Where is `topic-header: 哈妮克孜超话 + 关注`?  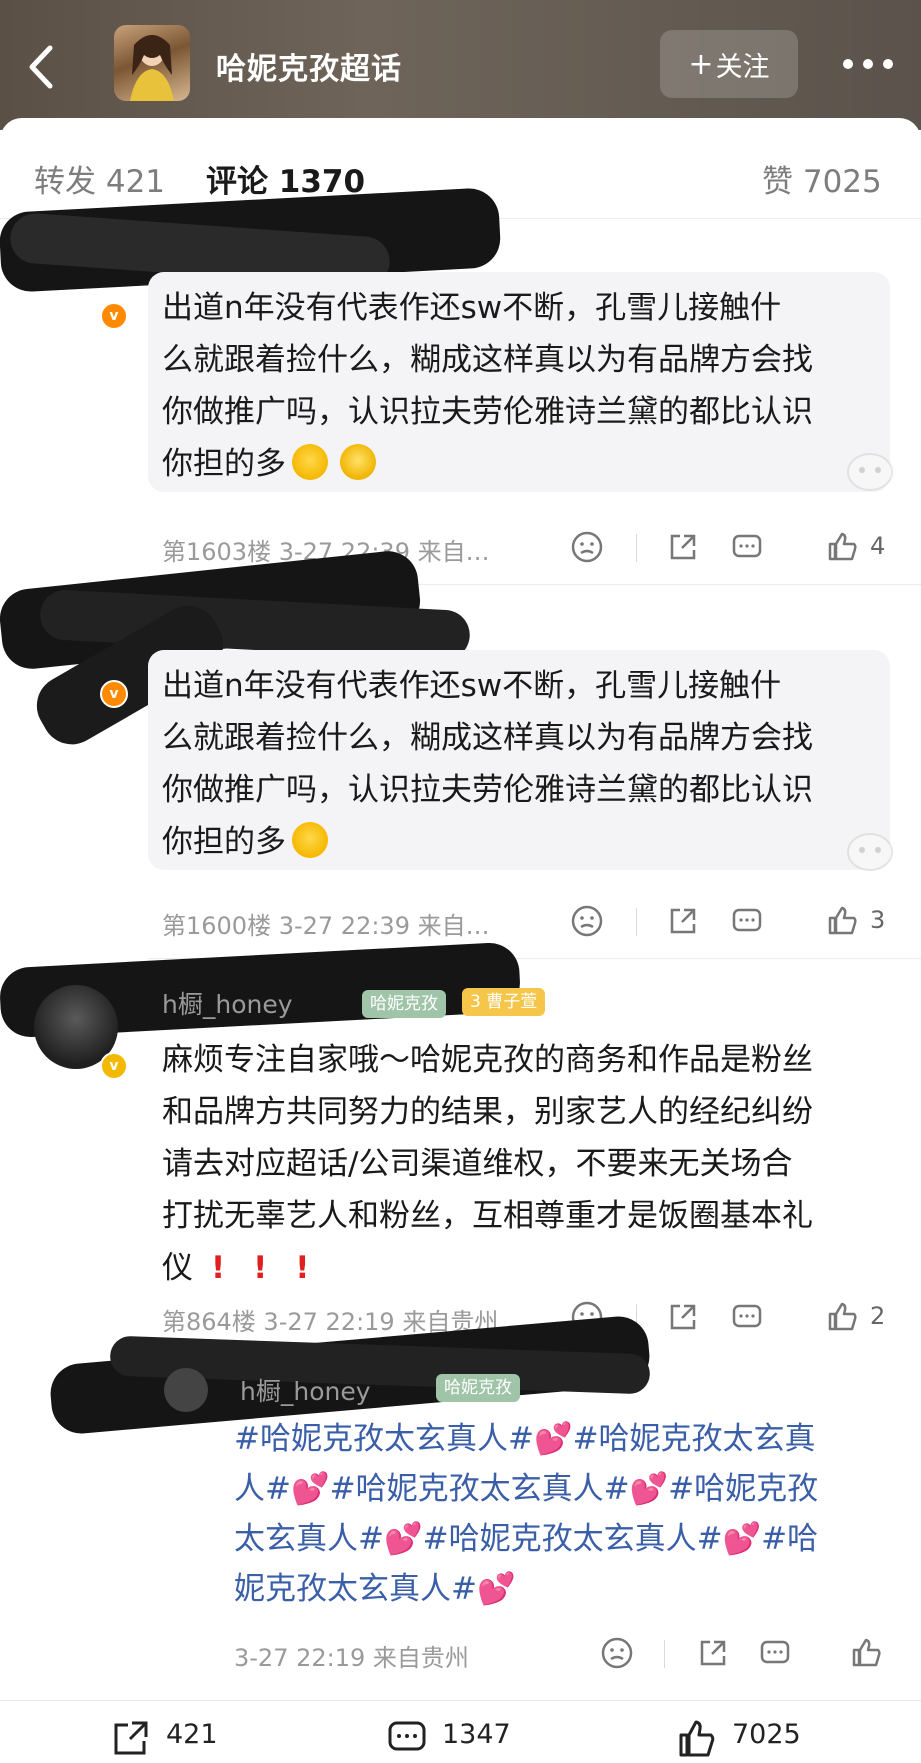
topic-header: 哈妮克孜超话 + 关注 is located at coordinates (460, 65).